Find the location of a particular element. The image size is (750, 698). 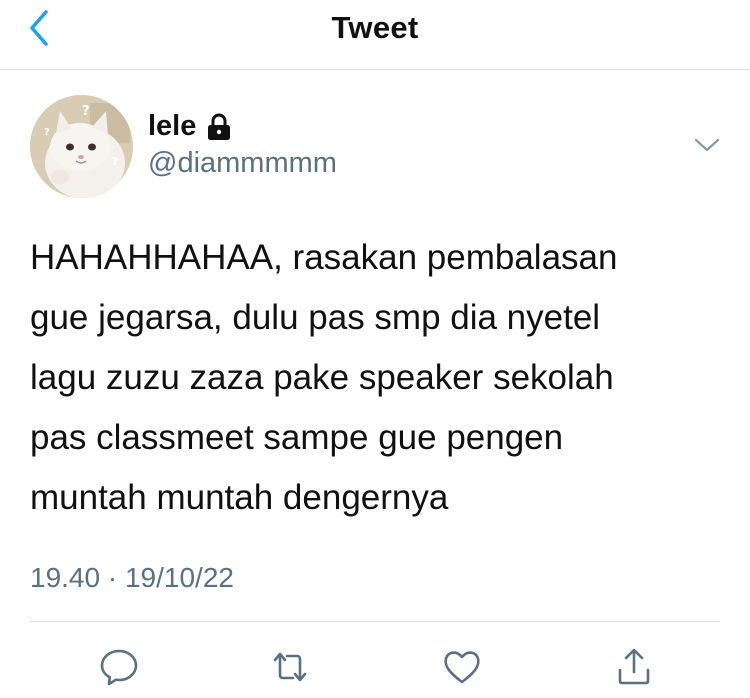

lock-icon is located at coordinates (219, 126).